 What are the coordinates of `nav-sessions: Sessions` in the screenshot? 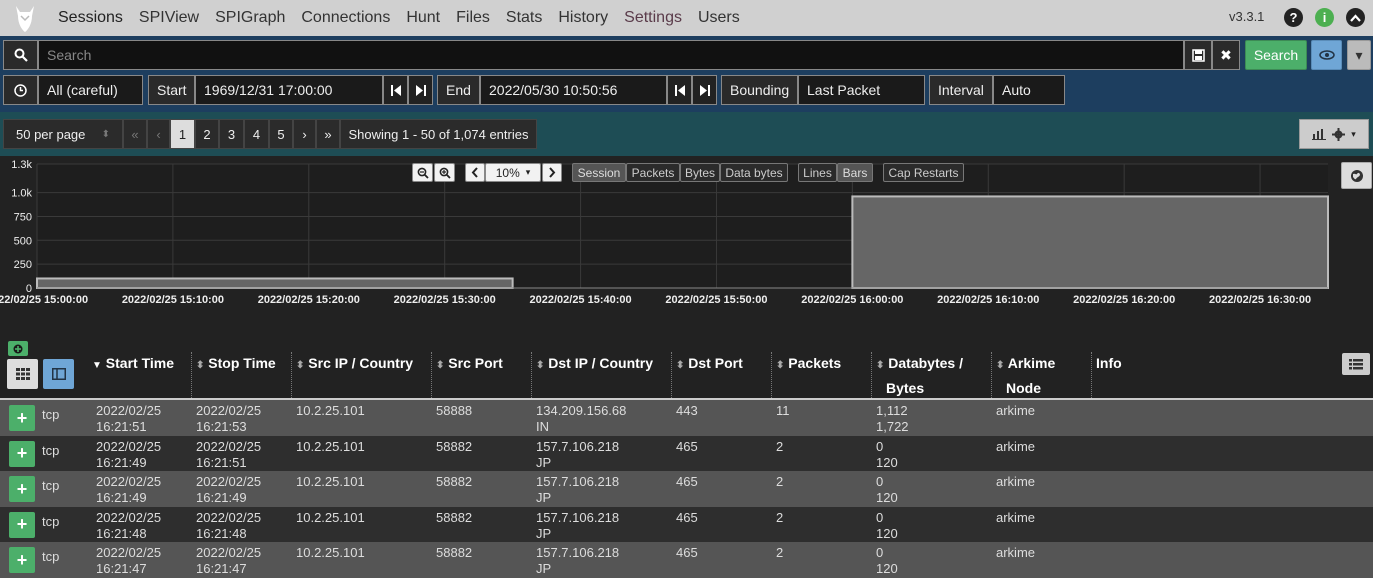 It's located at (90, 18).